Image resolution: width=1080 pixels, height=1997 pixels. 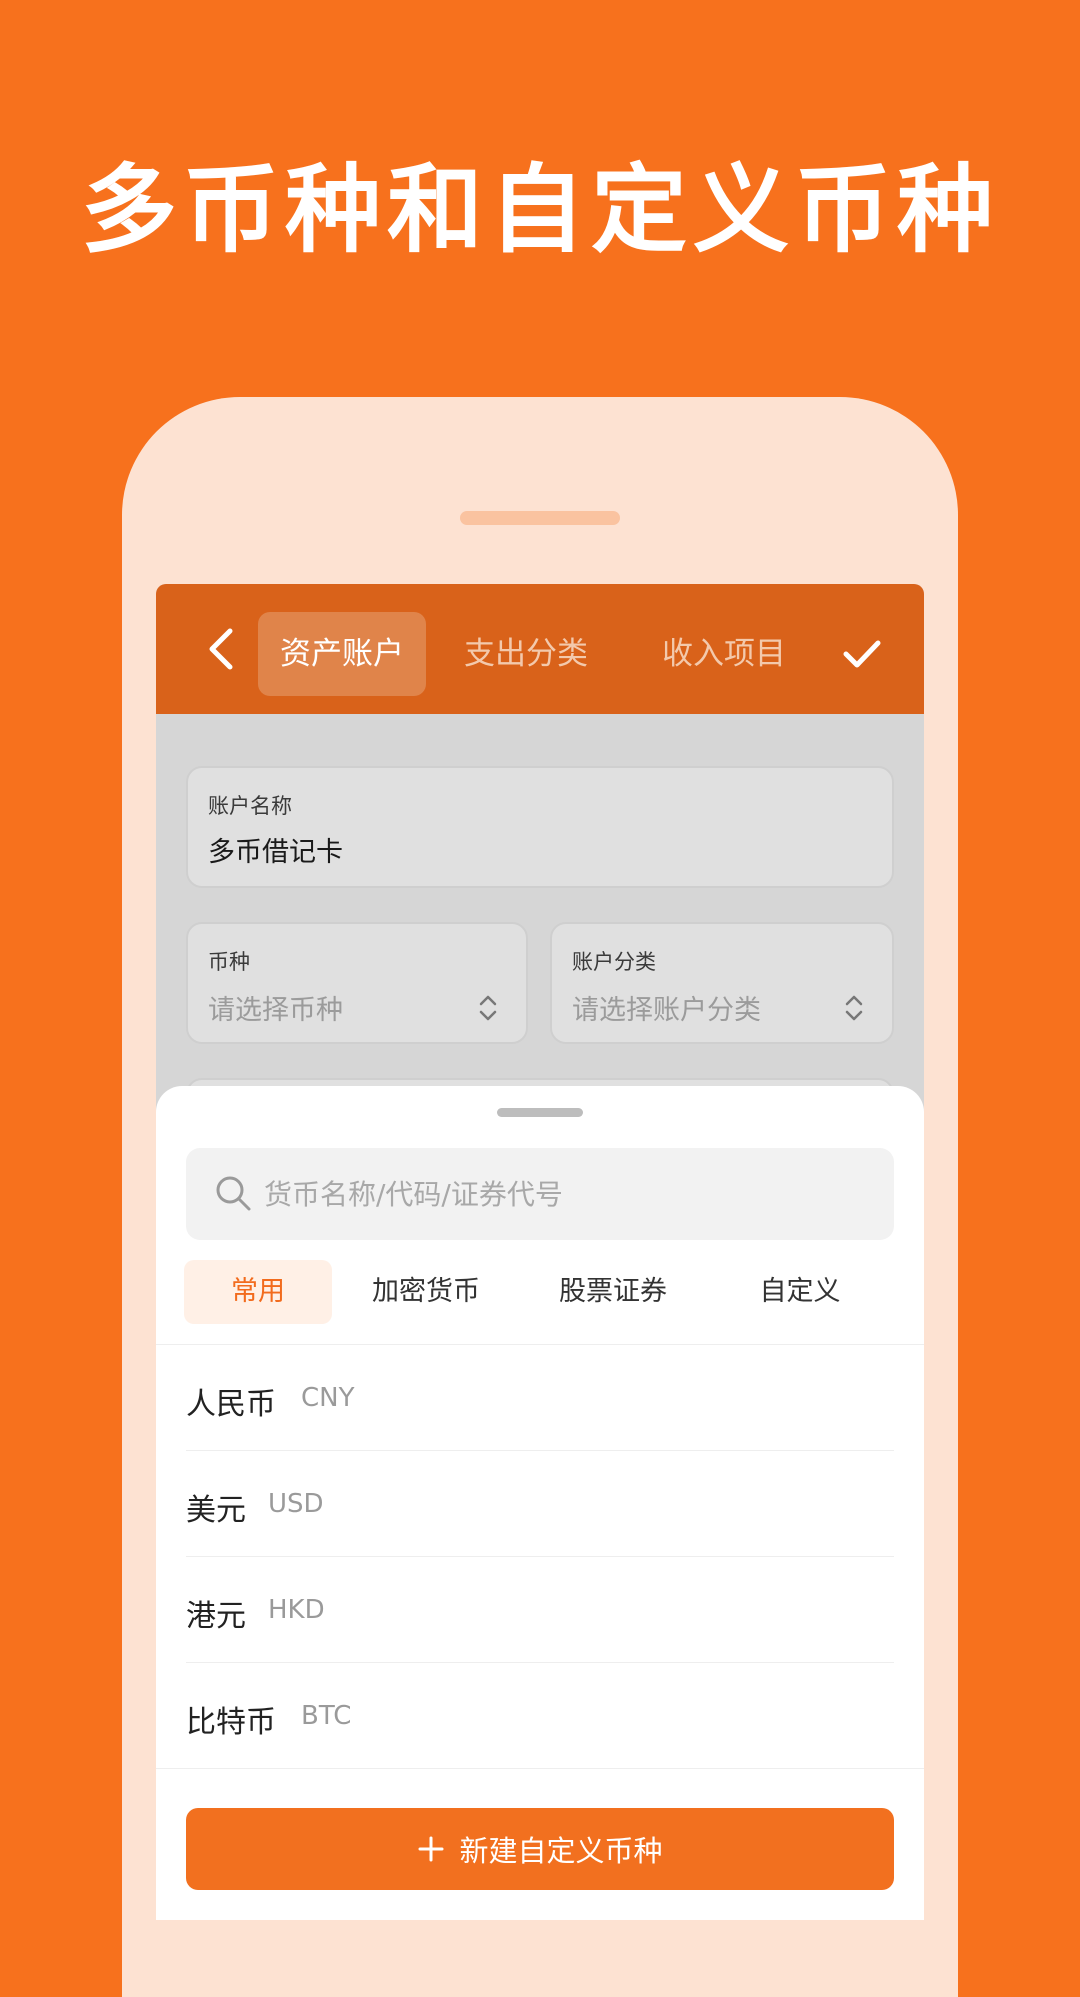 I want to click on new-custom-currency-button: 新建自定义币种, so click(x=540, y=1849).